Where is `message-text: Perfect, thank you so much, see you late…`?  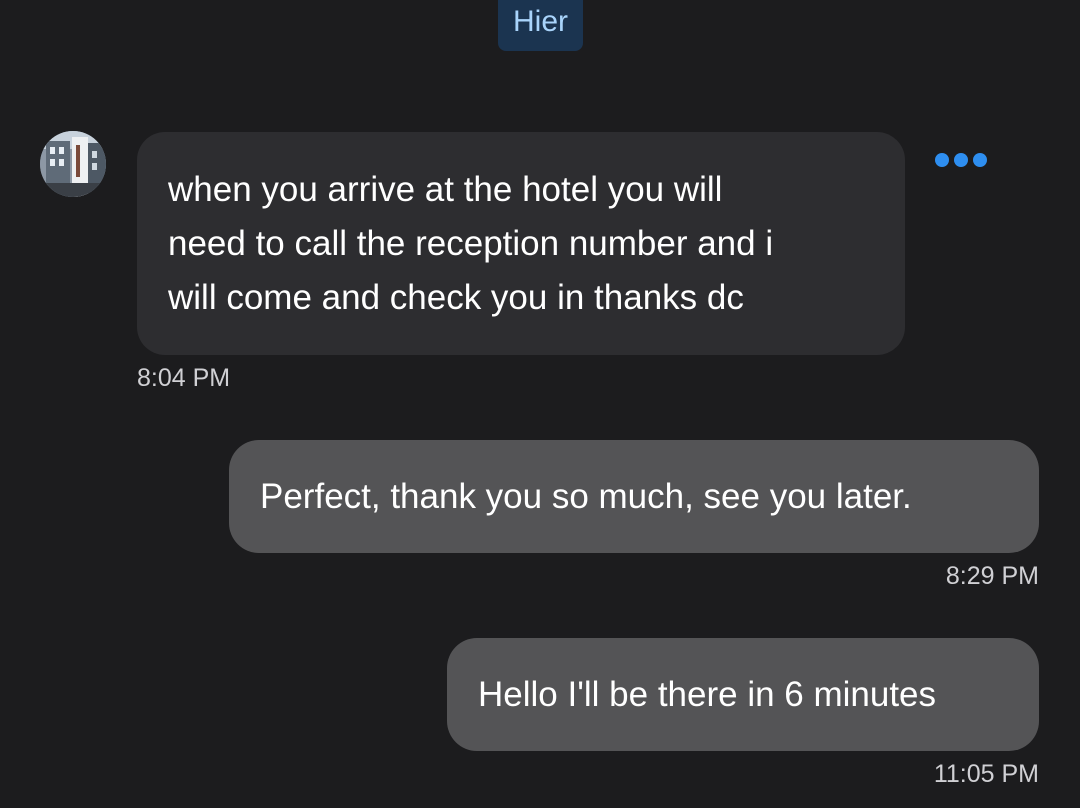 message-text: Perfect, thank you so much, see you late… is located at coordinates (586, 496).